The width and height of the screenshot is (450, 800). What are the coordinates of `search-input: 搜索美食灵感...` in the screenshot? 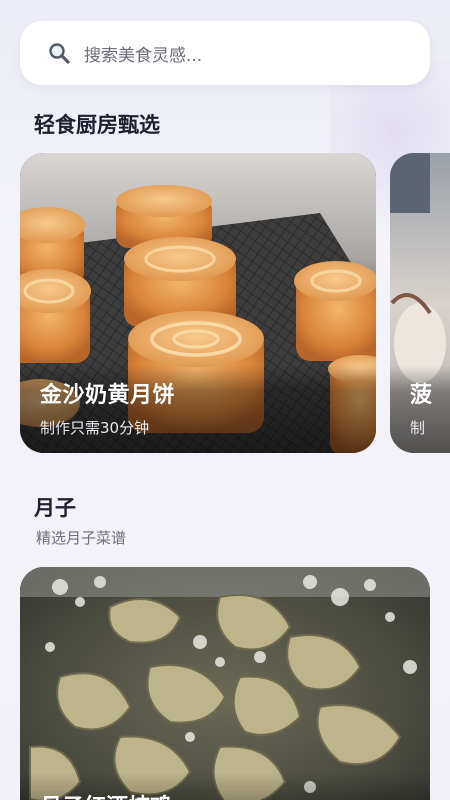 It's located at (143, 53).